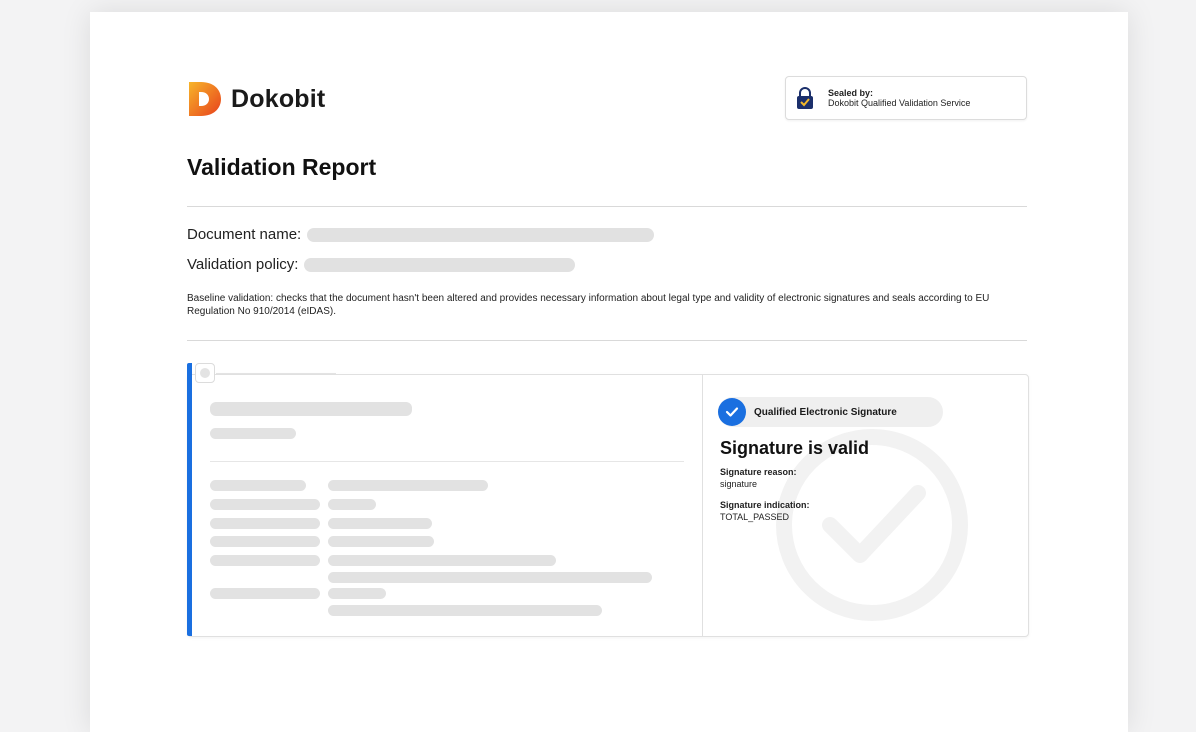  Describe the element at coordinates (825, 412) in the screenshot. I see `badge-label: Qualified Electronic Signature` at that location.